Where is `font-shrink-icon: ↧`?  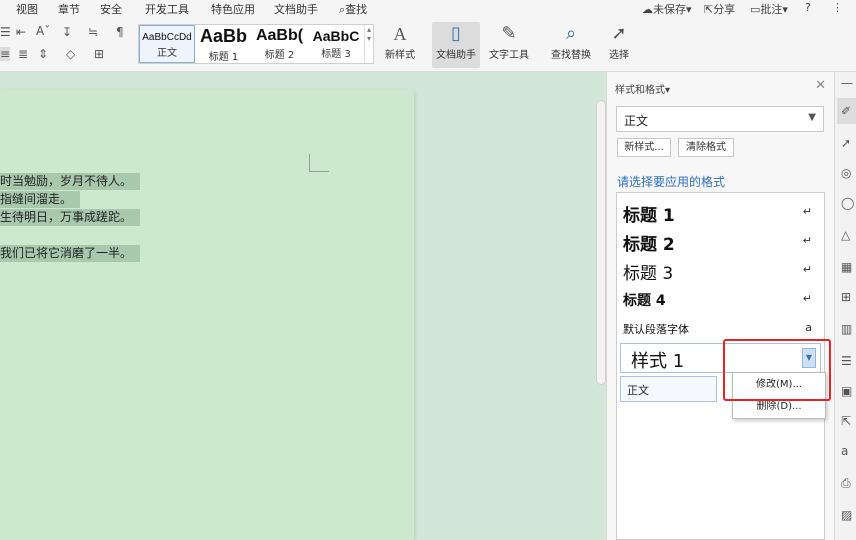
font-shrink-icon: ↧ is located at coordinates (67, 32).